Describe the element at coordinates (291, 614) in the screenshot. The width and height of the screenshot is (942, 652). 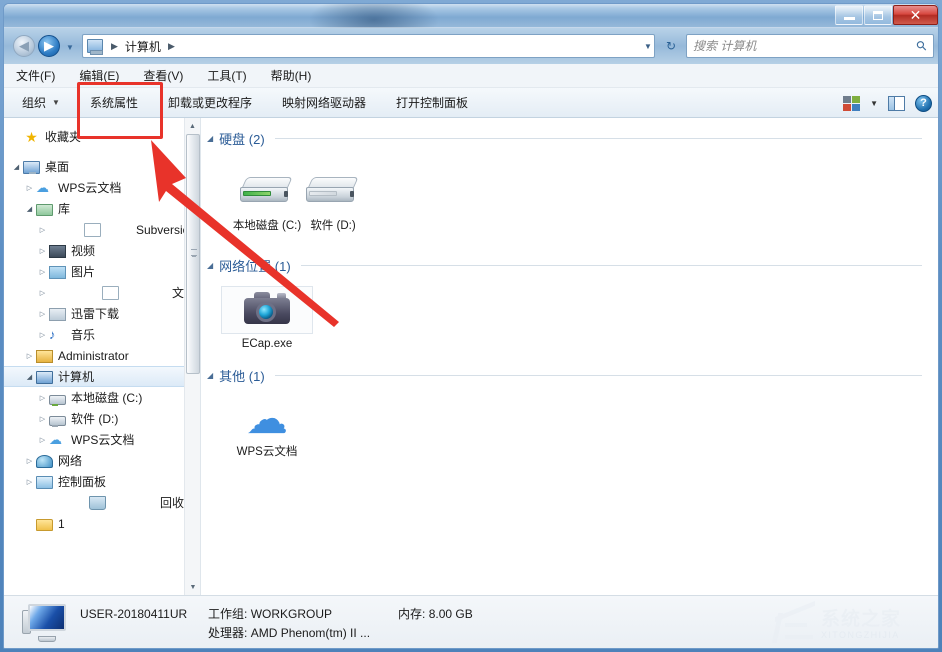
I see `workgroup-value: WORKGROUP` at that location.